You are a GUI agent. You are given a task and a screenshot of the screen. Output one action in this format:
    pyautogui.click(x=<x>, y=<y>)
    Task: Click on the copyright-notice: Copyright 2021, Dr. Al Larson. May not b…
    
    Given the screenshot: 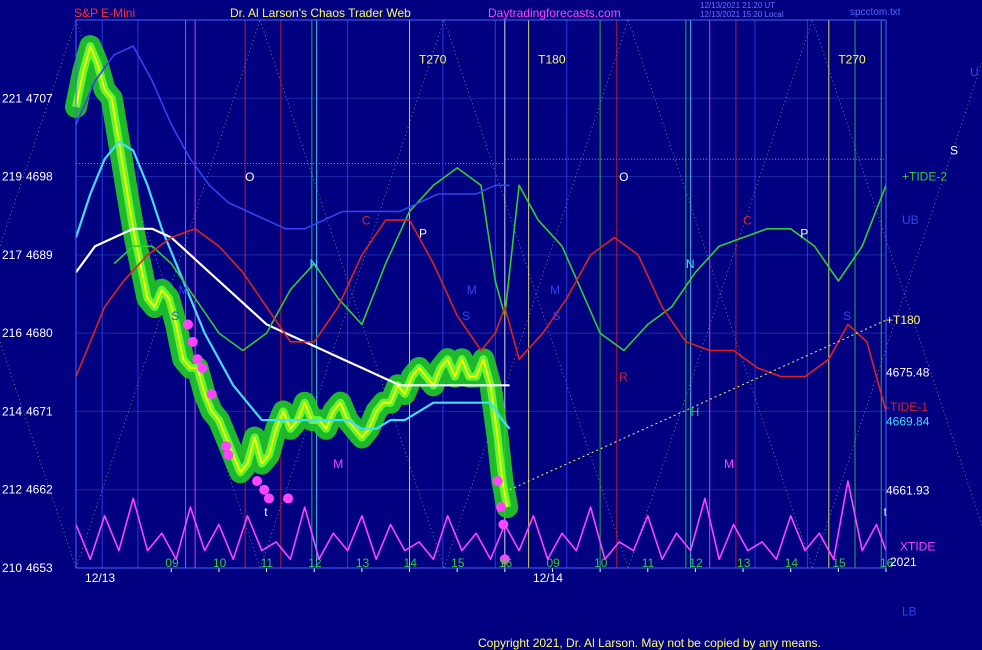 What is the action you would take?
    pyautogui.click(x=649, y=643)
    